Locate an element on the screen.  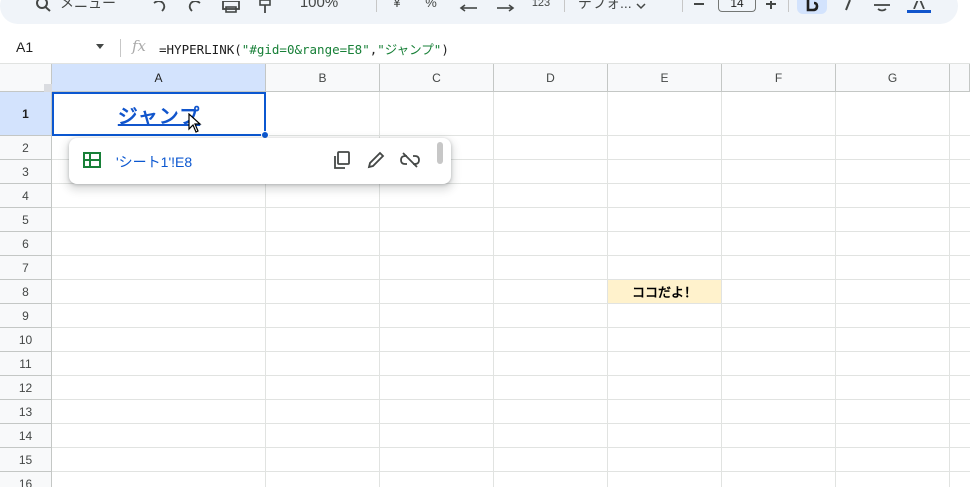
increase-font-size-button is located at coordinates (771, 7).